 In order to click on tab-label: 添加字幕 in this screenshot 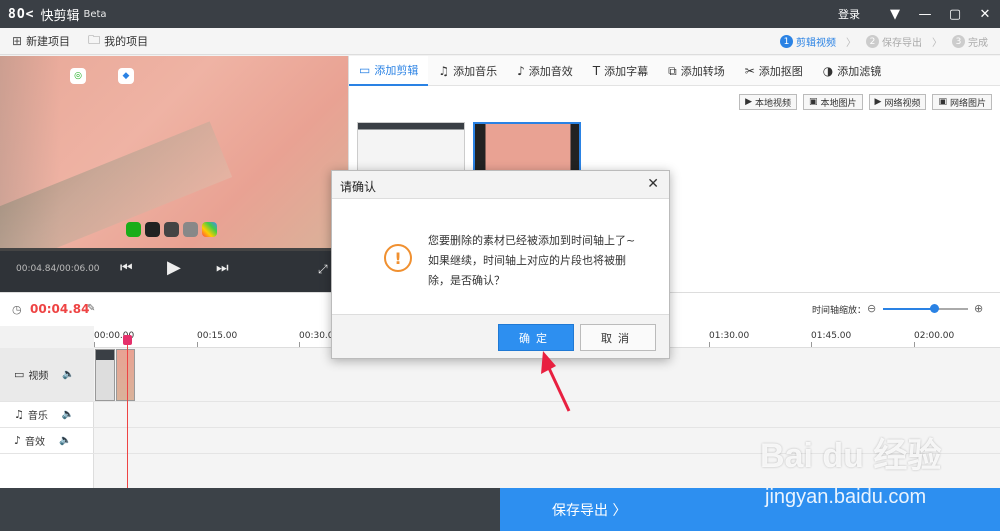, I will do `click(626, 71)`.